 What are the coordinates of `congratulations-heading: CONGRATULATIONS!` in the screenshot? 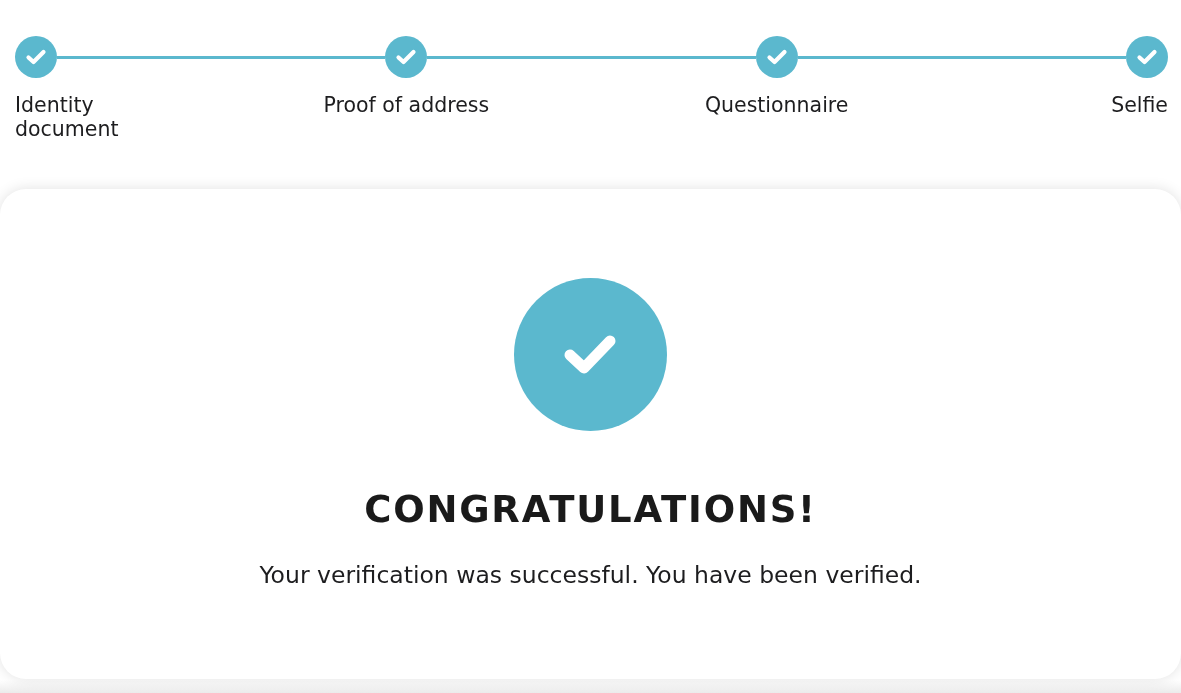 It's located at (590, 510).